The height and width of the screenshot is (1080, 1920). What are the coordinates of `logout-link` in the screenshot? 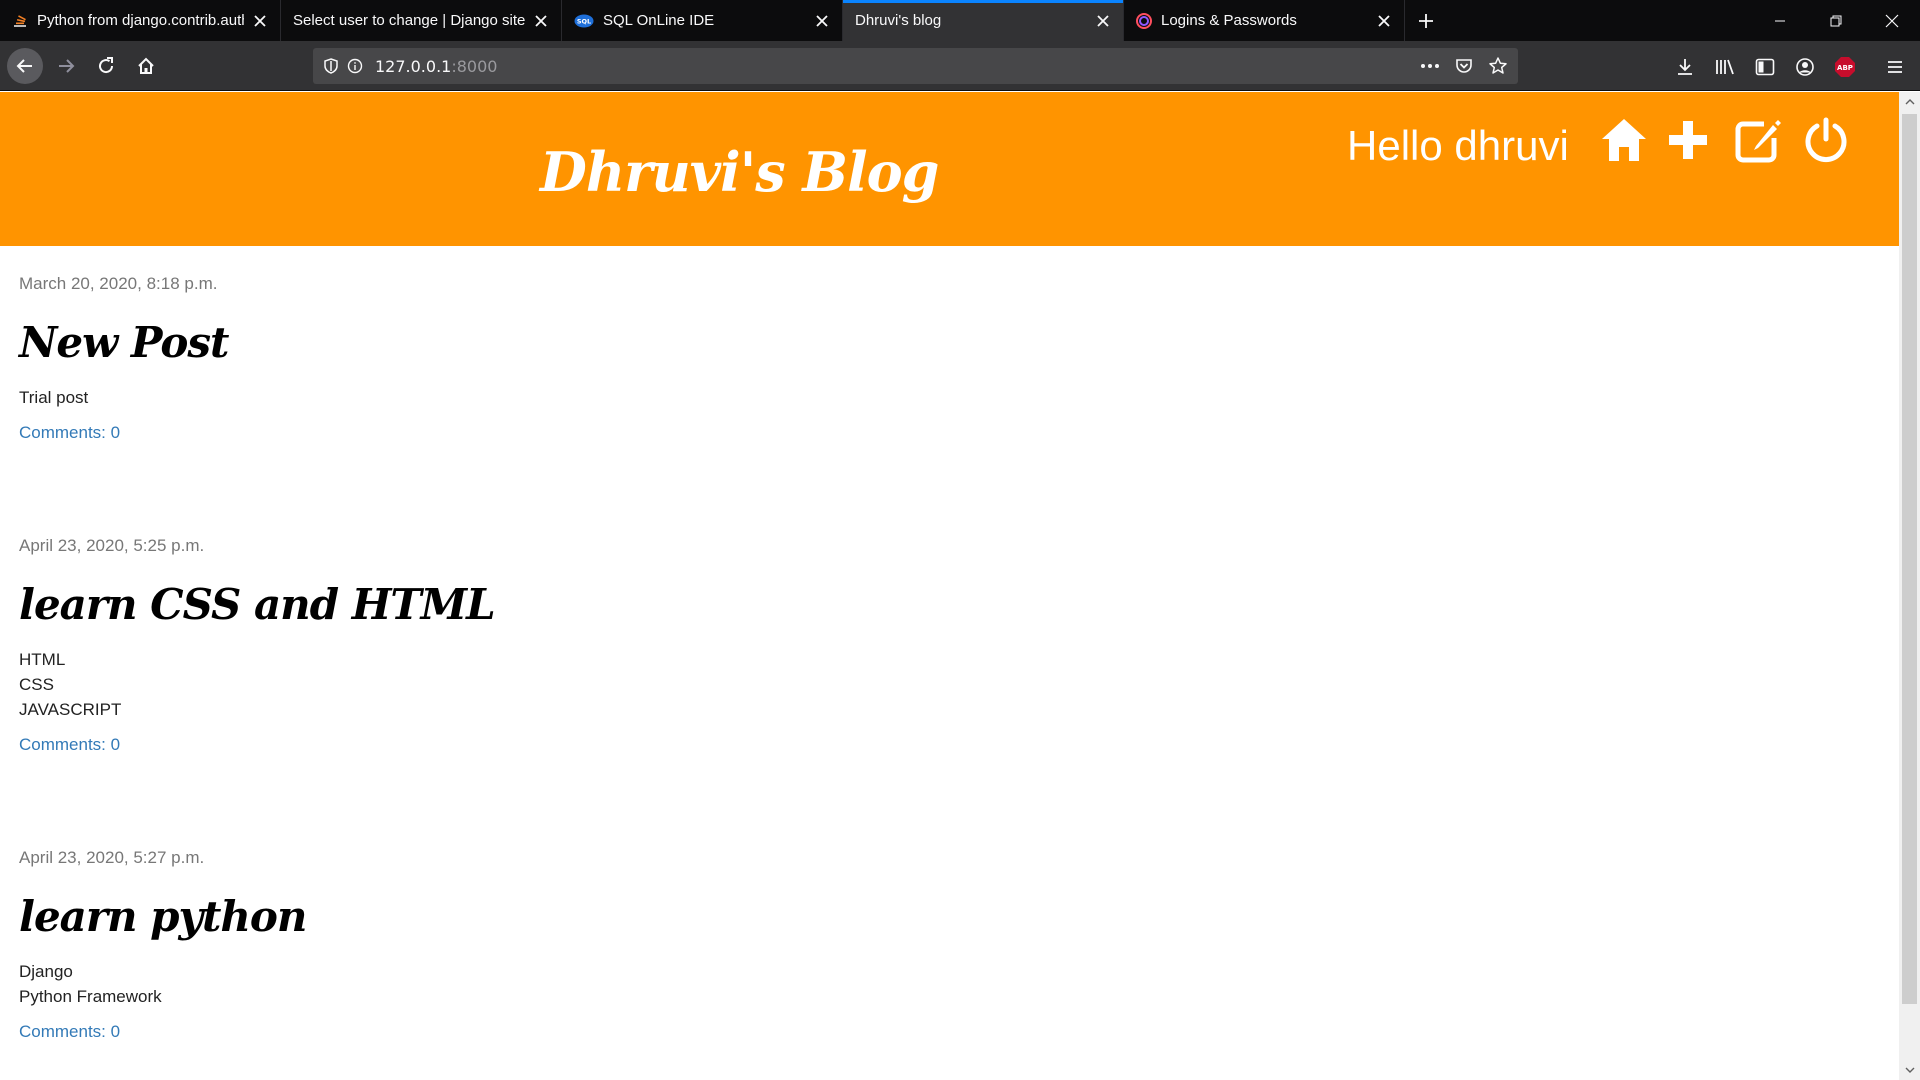 It's located at (1826, 140).